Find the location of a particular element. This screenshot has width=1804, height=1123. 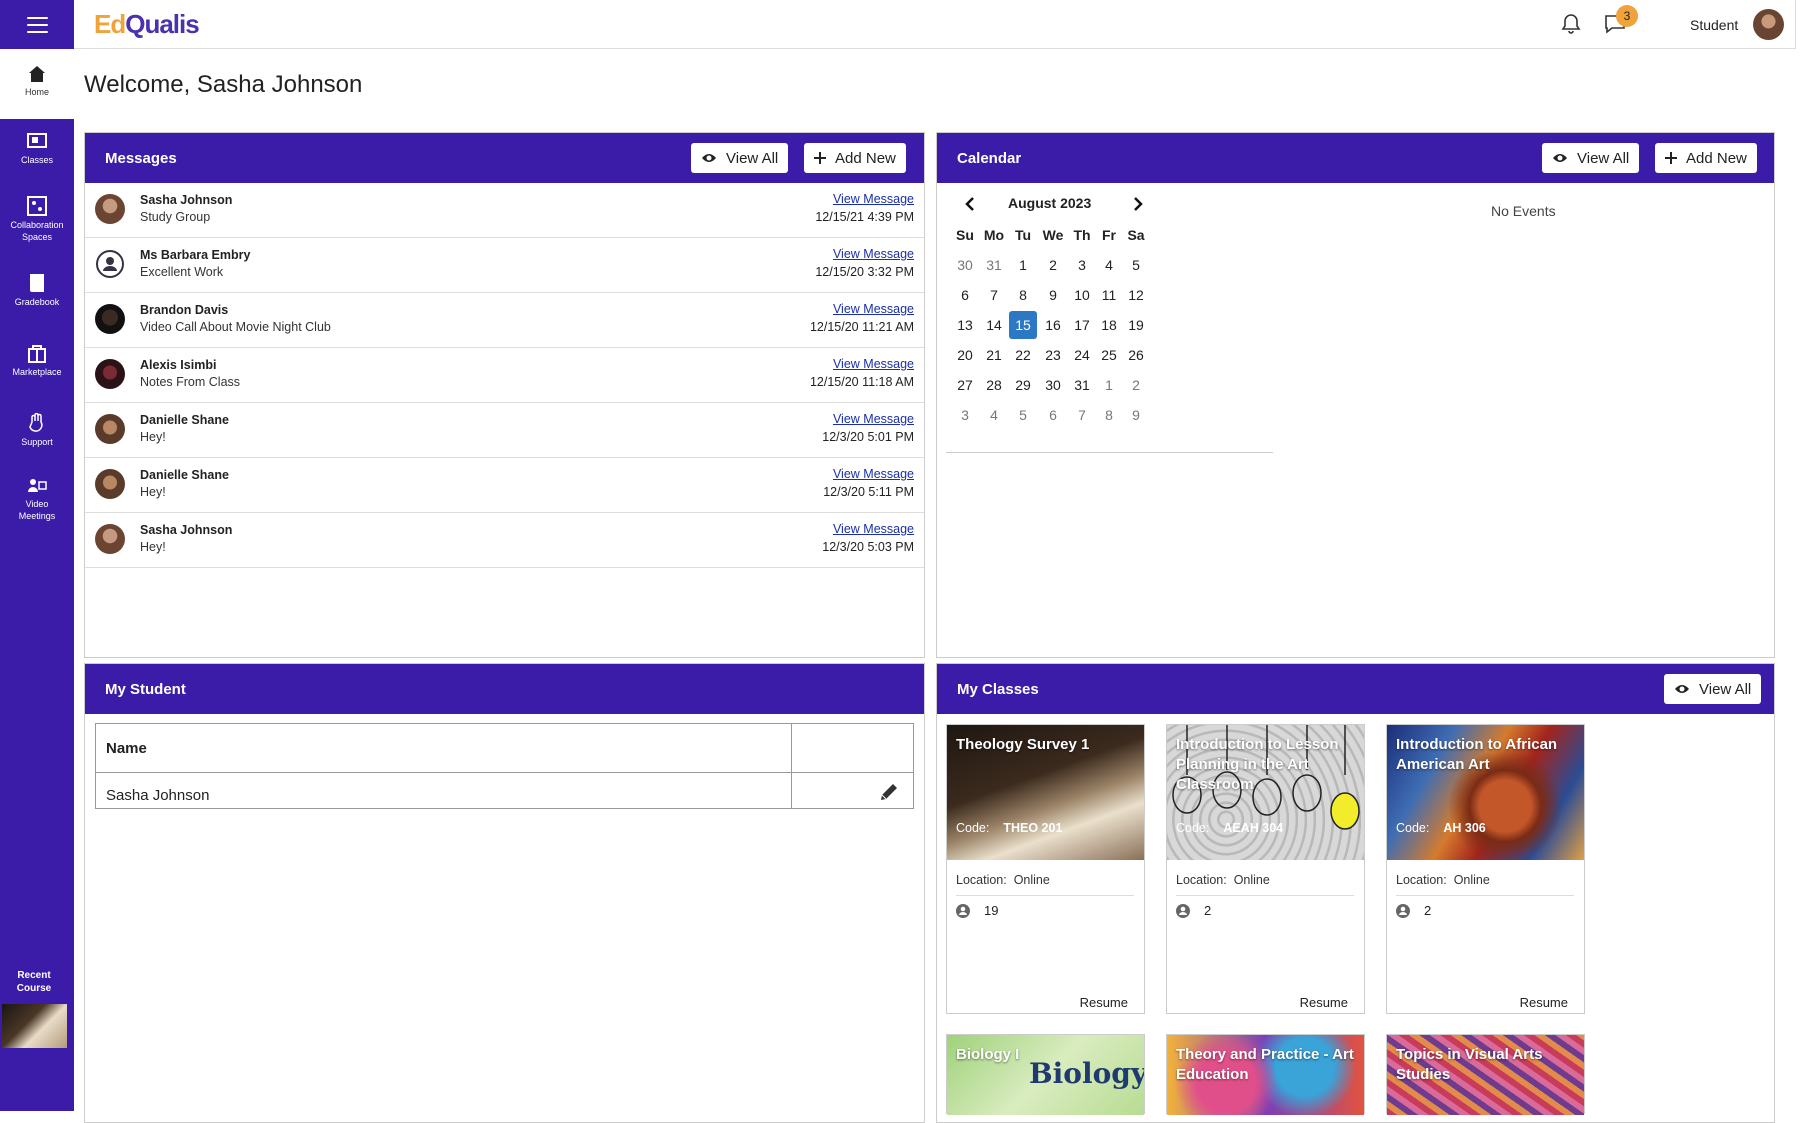

weekday-header: Tu is located at coordinates (1023, 235).